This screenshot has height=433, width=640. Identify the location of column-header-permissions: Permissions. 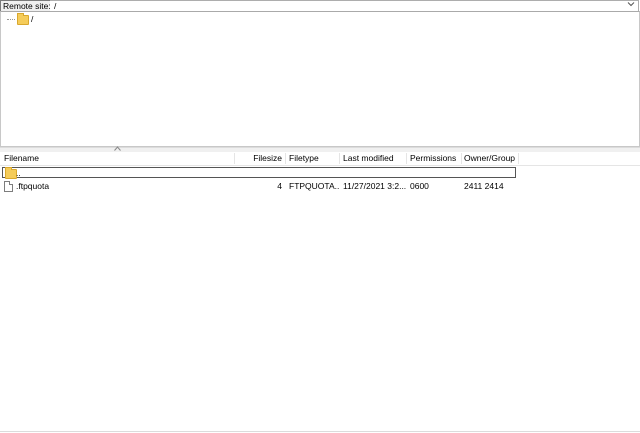
(435, 158).